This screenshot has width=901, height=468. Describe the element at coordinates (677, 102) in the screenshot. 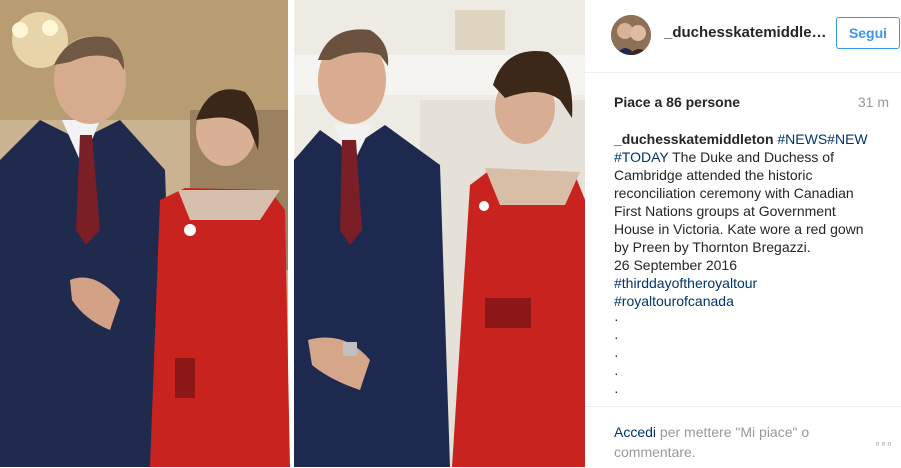

I see `likes-count: Piace a 86 persone` at that location.